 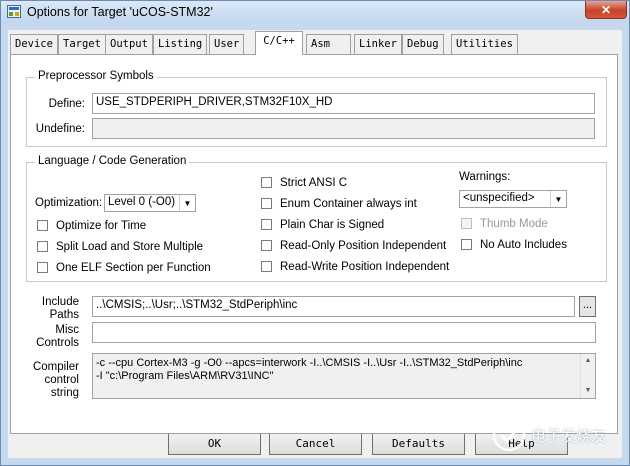 What do you see at coordinates (120, 12) in the screenshot?
I see `window-title: Options for Target 'uCOS-STM32'` at bounding box center [120, 12].